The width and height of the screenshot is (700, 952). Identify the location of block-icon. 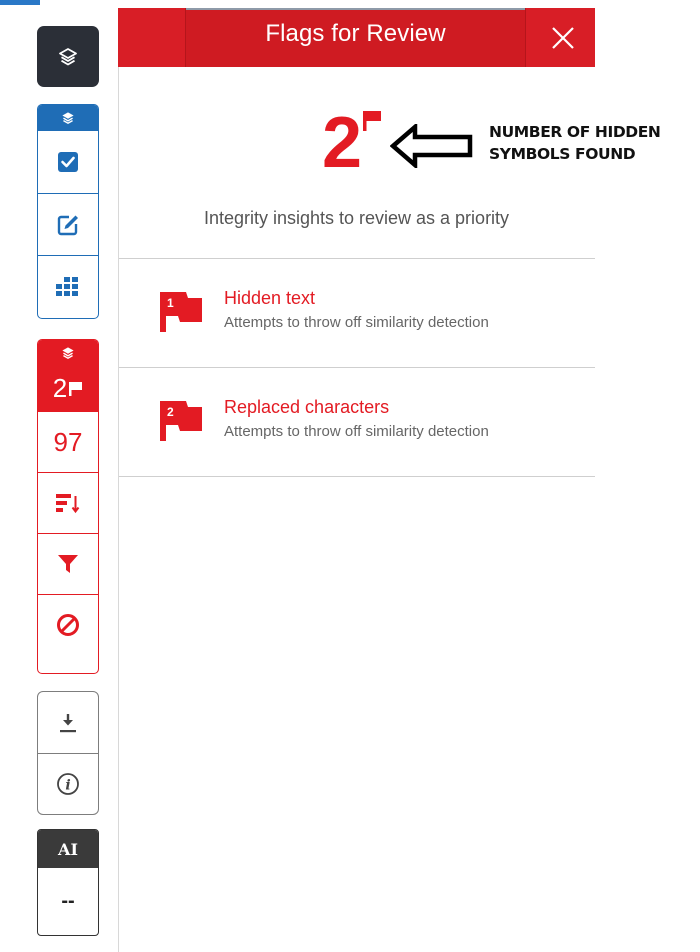
(68, 625).